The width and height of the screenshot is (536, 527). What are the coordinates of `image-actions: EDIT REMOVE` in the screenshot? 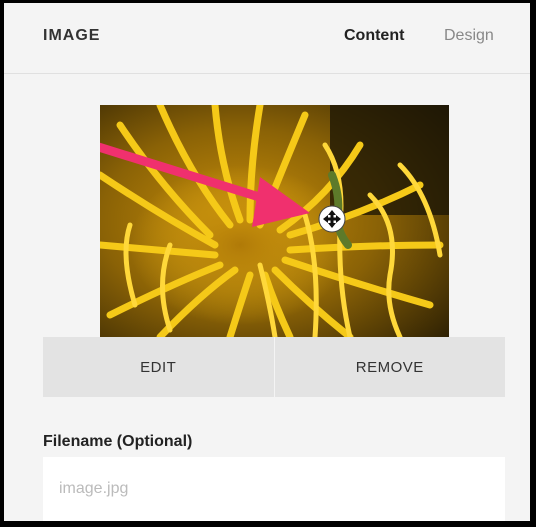 It's located at (274, 367).